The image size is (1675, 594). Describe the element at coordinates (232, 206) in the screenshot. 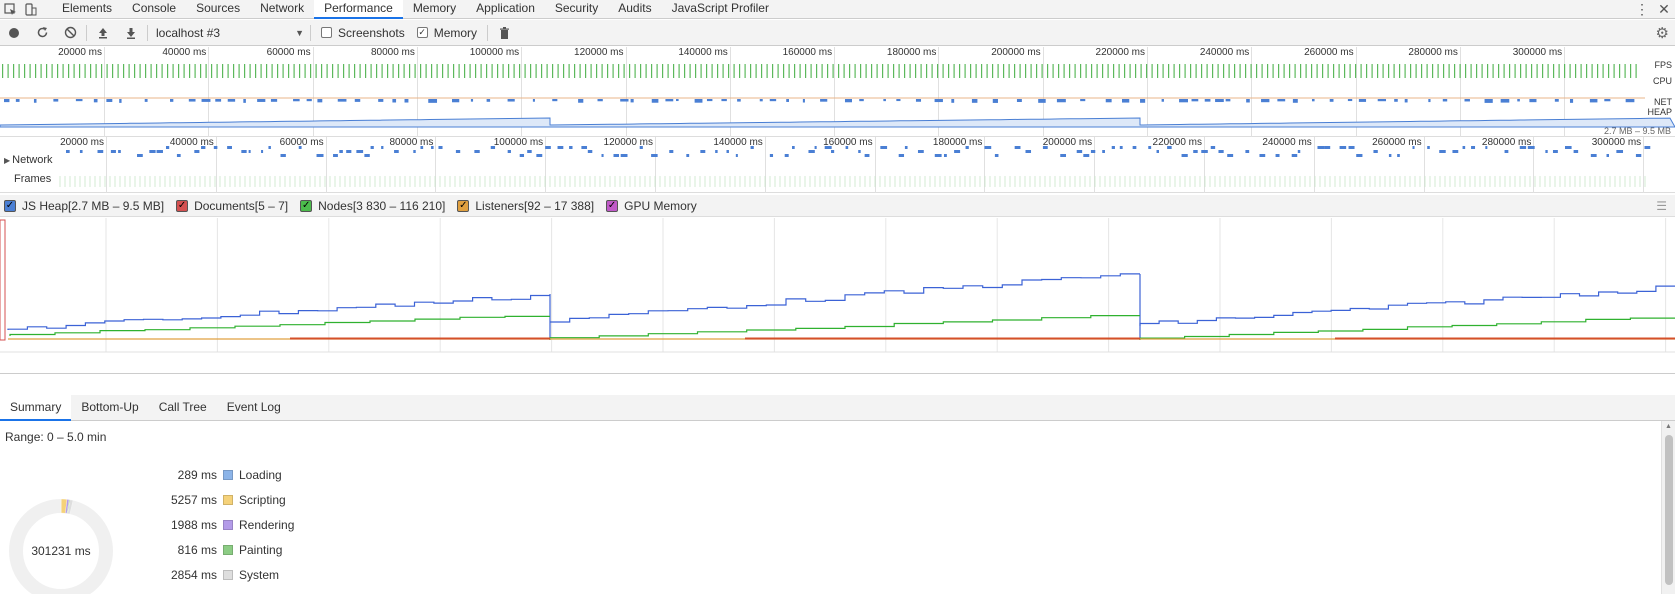

I see `counter-documents: ✓ Documents[5 – 7]` at that location.